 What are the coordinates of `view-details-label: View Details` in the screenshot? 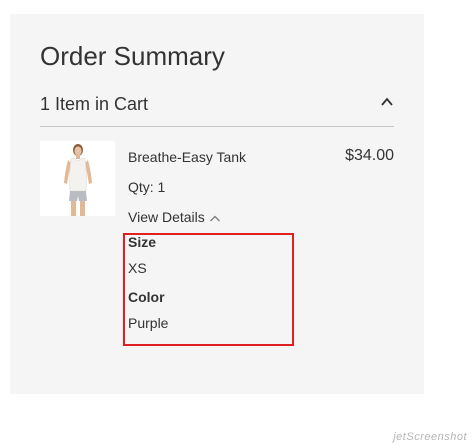 It's located at (166, 217).